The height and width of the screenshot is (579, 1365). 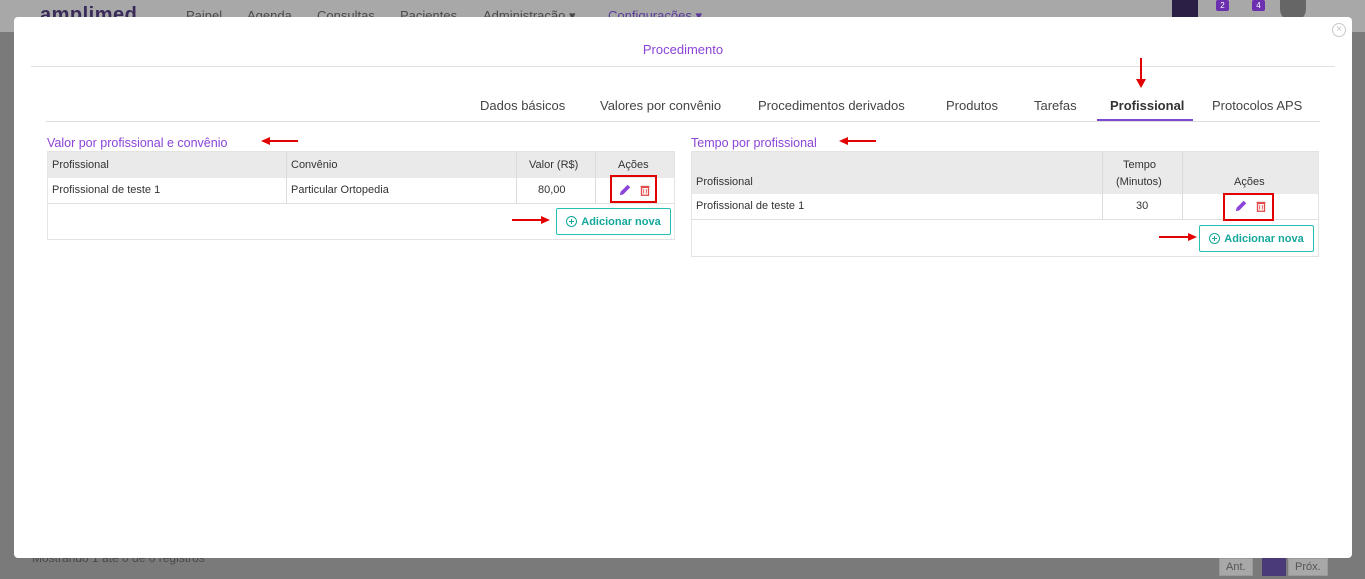 I want to click on tab-tarefas: Tarefas, so click(x=1055, y=105).